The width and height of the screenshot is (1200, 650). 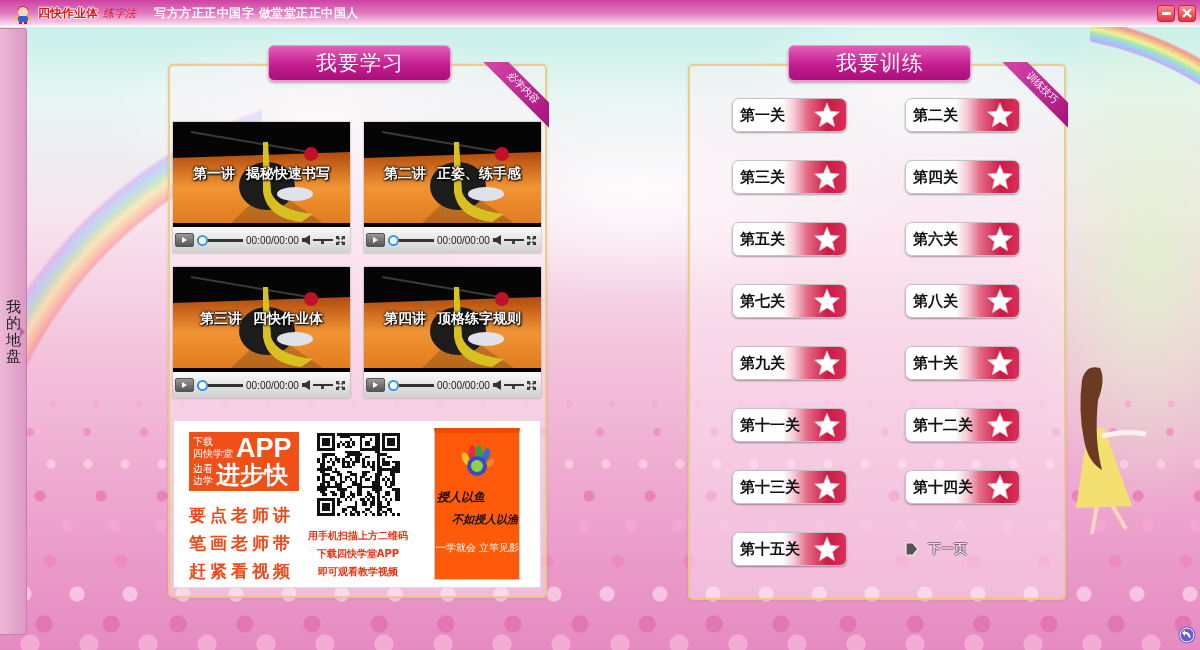 I want to click on stage-button: 第四关, so click(x=962, y=177).